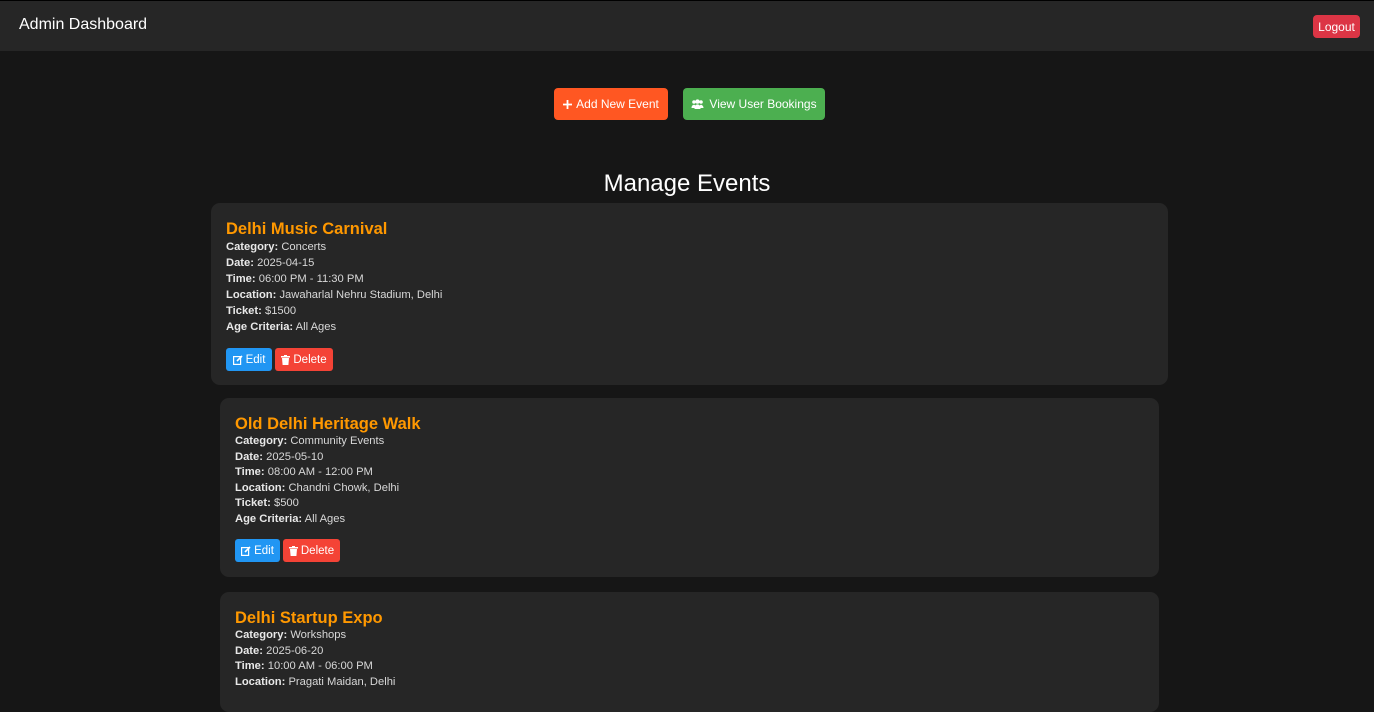 The height and width of the screenshot is (712, 1374). What do you see at coordinates (309, 618) in the screenshot?
I see `event-title: Delhi Startup Expo` at bounding box center [309, 618].